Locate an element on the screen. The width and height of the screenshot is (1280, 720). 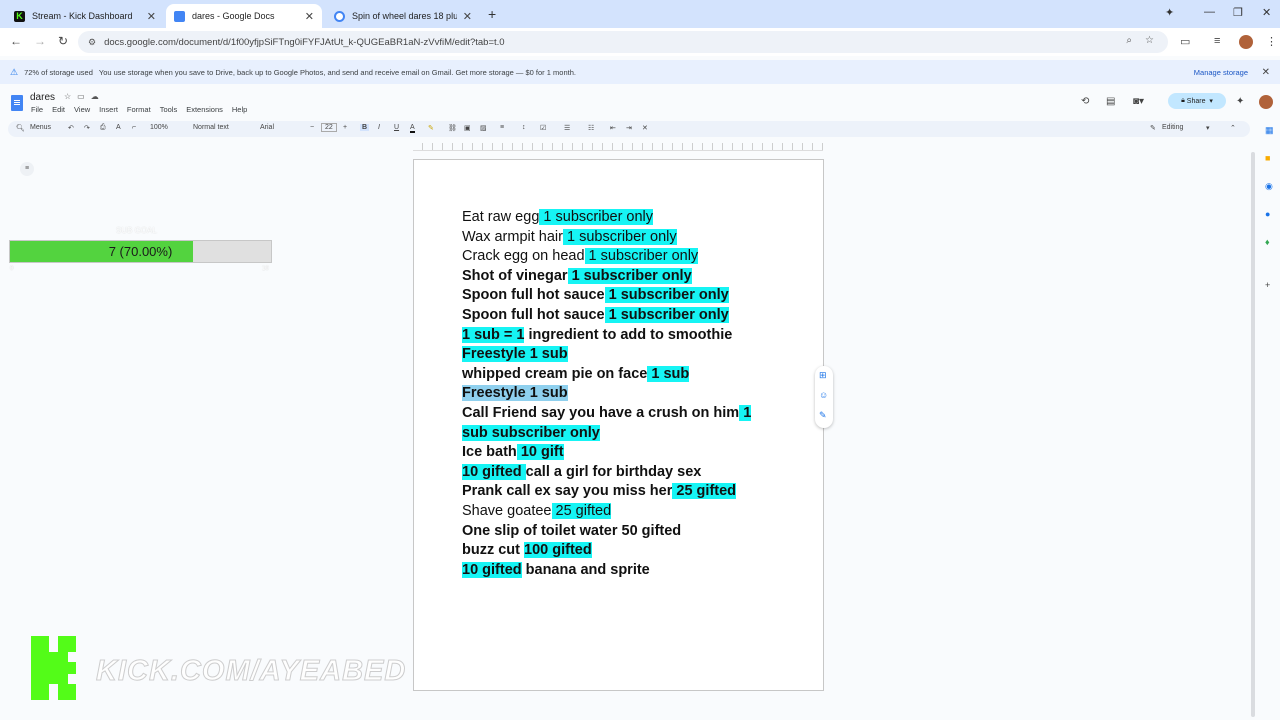
forward-icon: → is located at coordinates (40, 41).